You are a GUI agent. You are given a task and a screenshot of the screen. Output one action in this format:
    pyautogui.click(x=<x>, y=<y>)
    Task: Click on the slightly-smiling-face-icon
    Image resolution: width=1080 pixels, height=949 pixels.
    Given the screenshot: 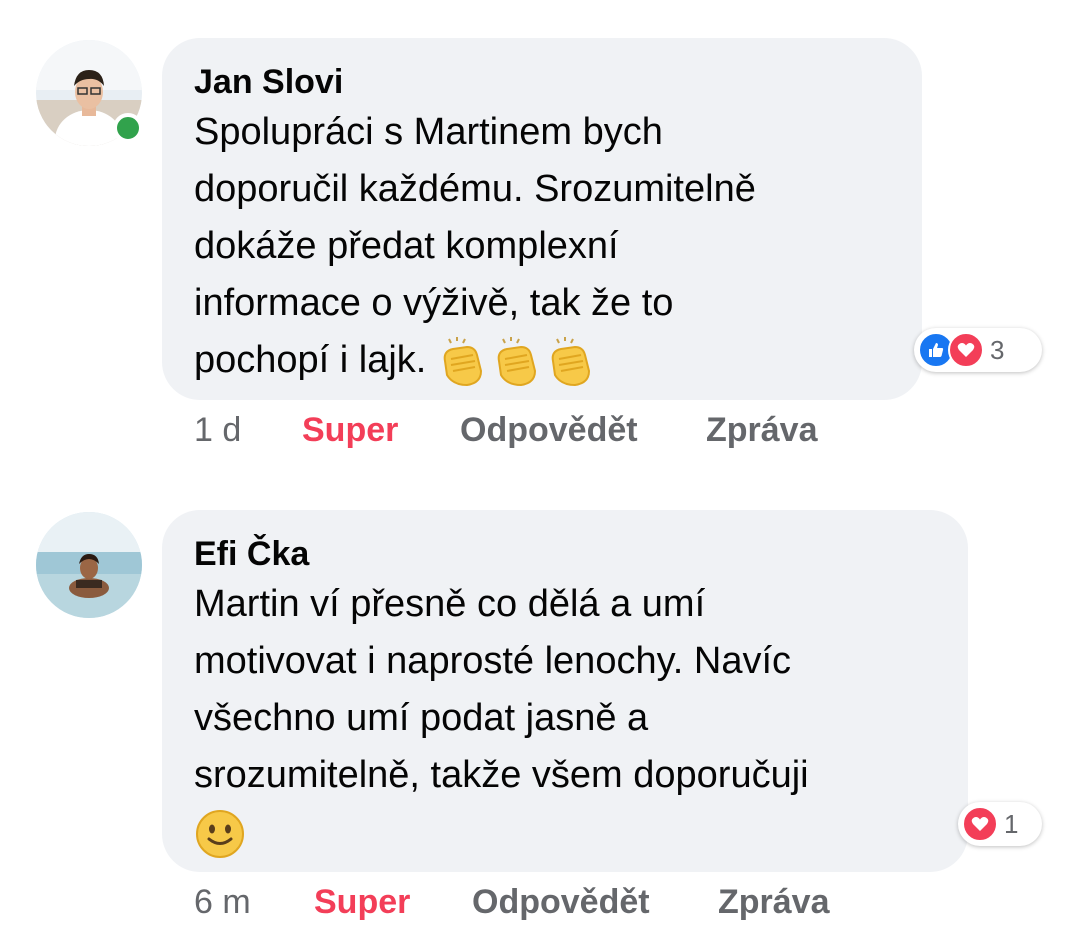 What is the action you would take?
    pyautogui.click(x=220, y=833)
    